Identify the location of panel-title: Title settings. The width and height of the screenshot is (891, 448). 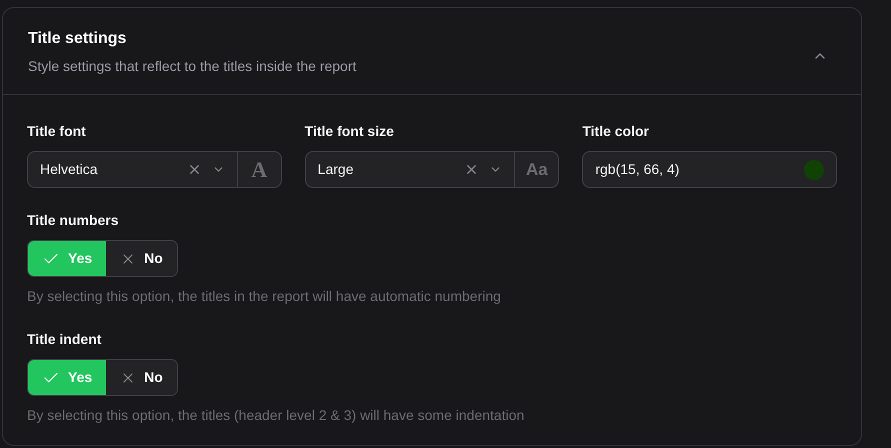
(78, 39).